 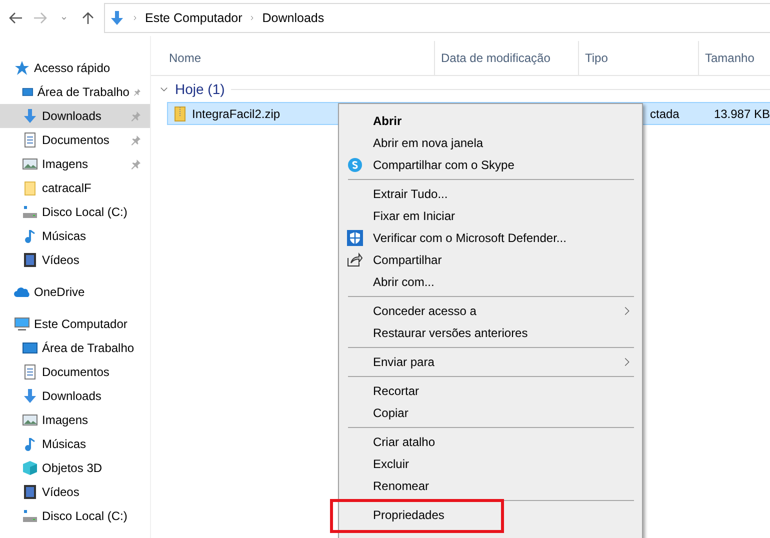 I want to click on file-type: ctada, so click(x=665, y=113).